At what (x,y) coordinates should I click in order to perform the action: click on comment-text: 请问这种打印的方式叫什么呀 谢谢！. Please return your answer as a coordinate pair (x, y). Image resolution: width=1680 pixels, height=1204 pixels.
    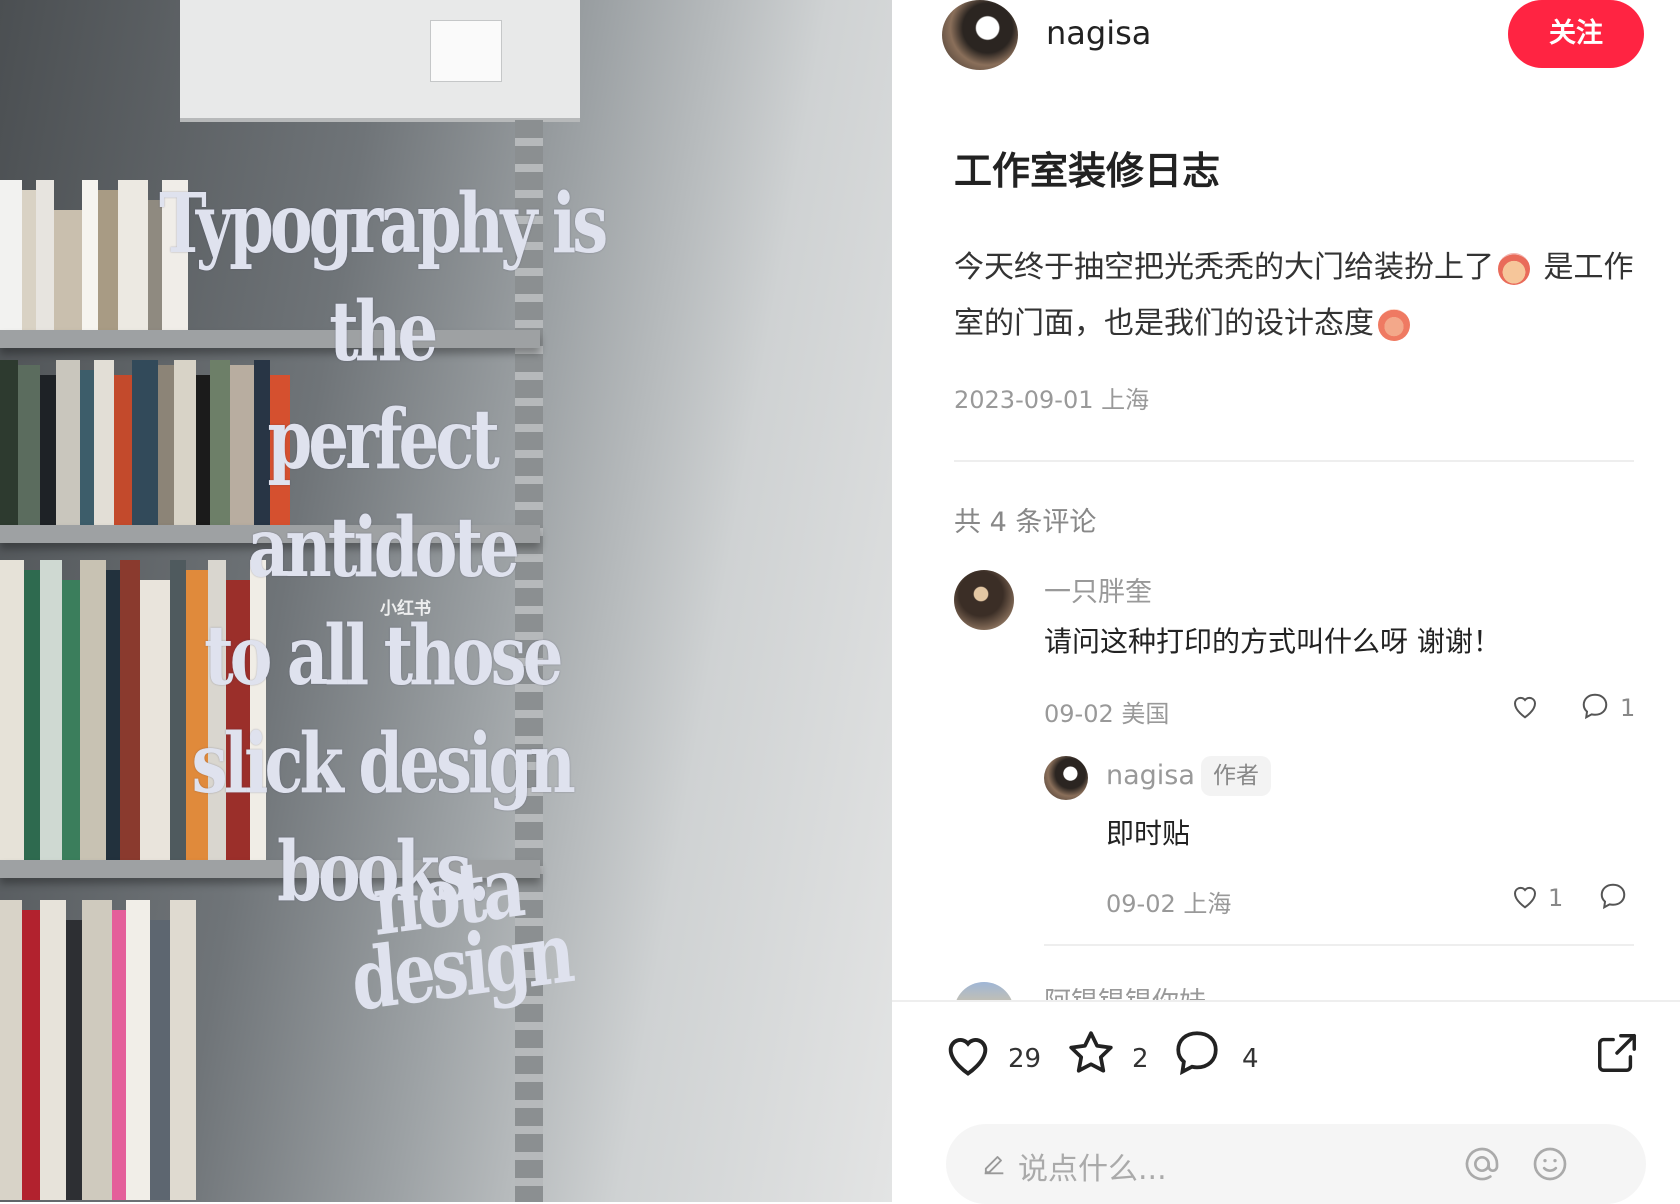
    Looking at the image, I should click on (1272, 640).